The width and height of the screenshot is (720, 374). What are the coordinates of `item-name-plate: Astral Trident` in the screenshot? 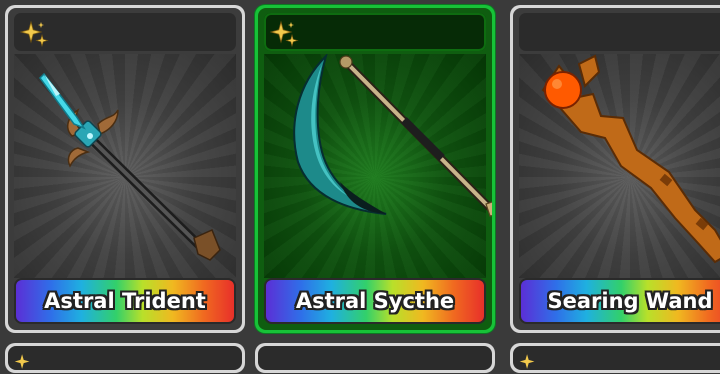 It's located at (125, 301).